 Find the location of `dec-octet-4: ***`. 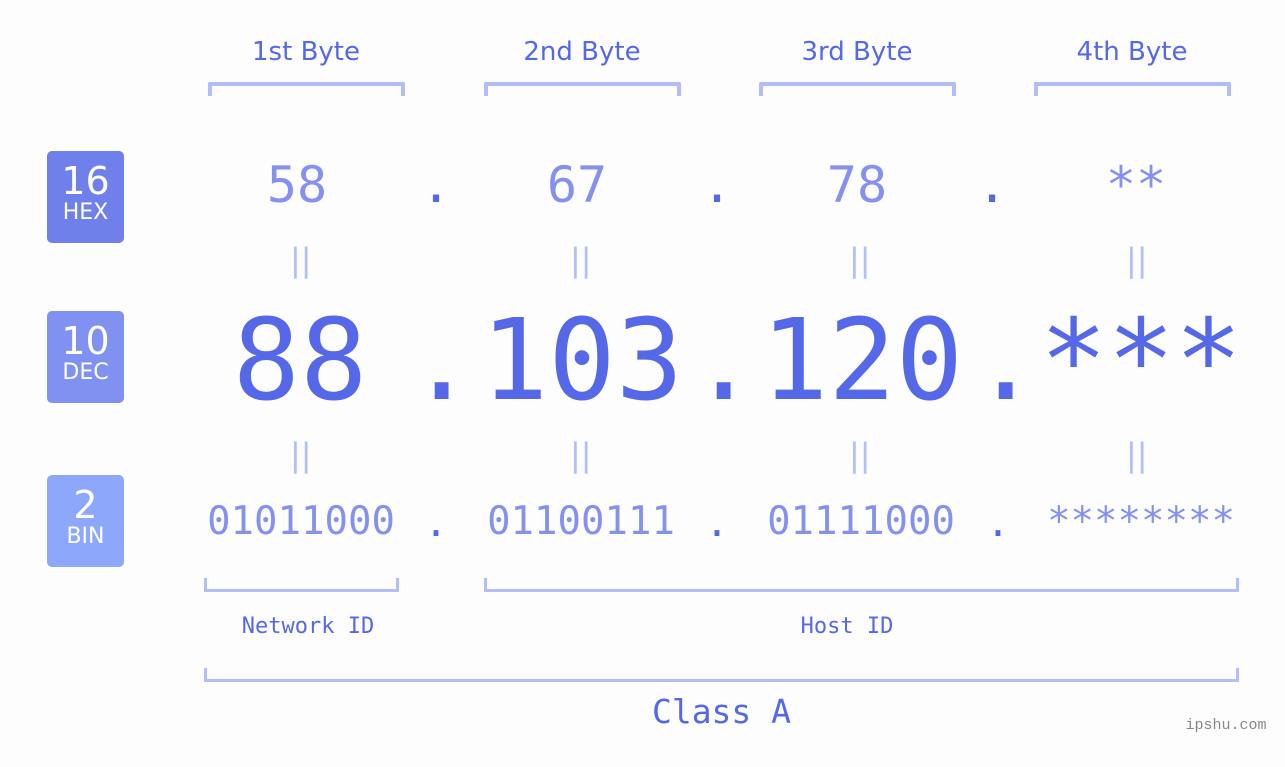

dec-octet-4: *** is located at coordinates (1141, 361).